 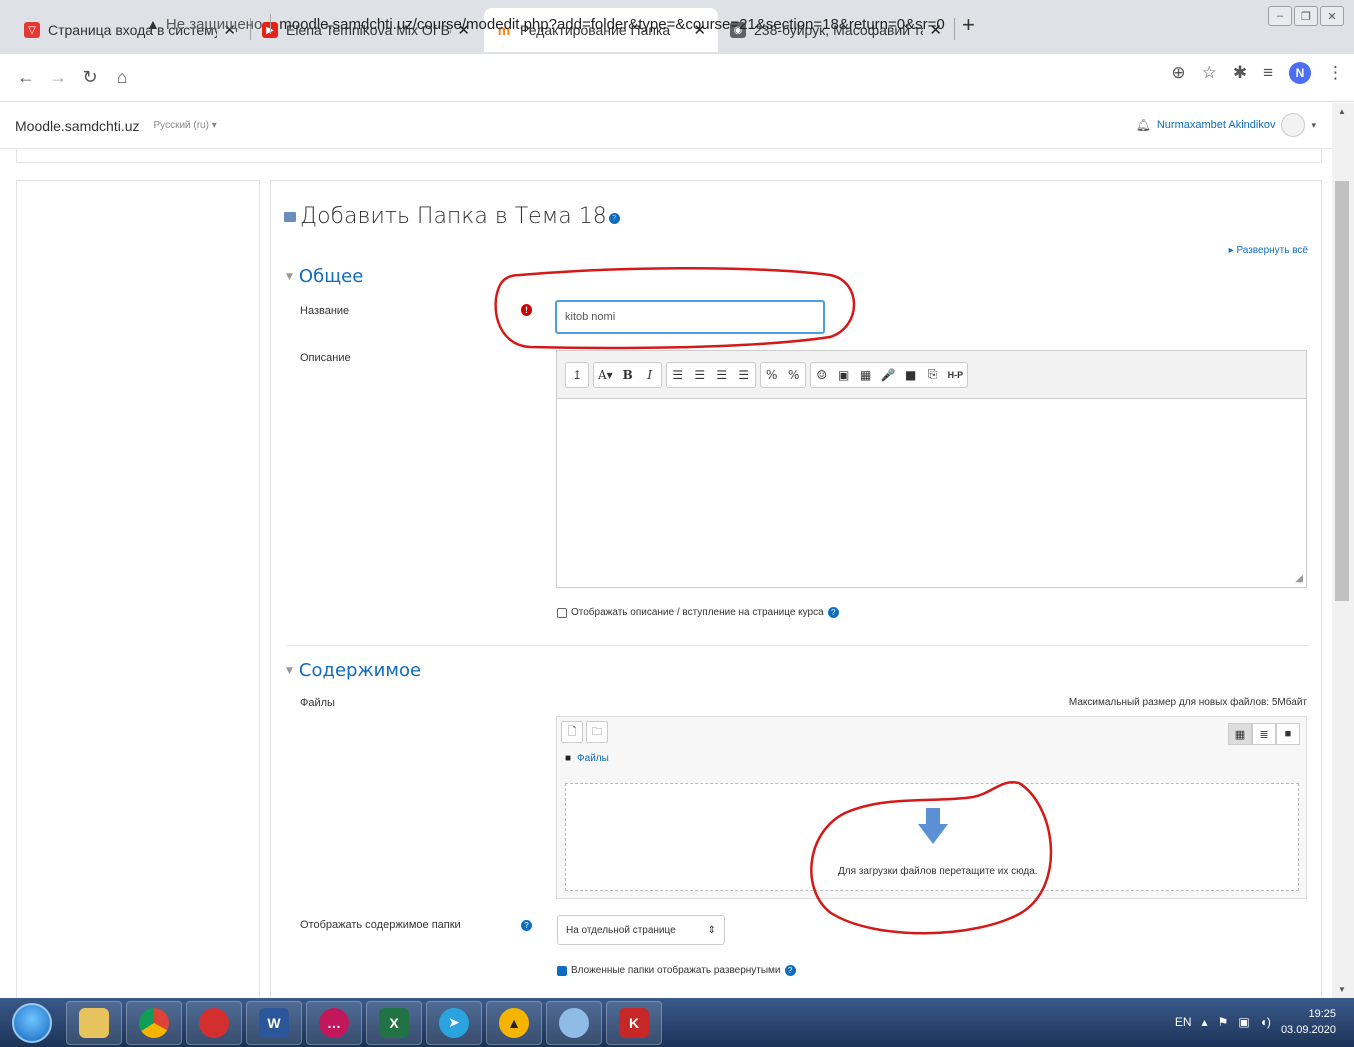 What do you see at coordinates (526, 310) in the screenshot?
I see `required-icon: !` at bounding box center [526, 310].